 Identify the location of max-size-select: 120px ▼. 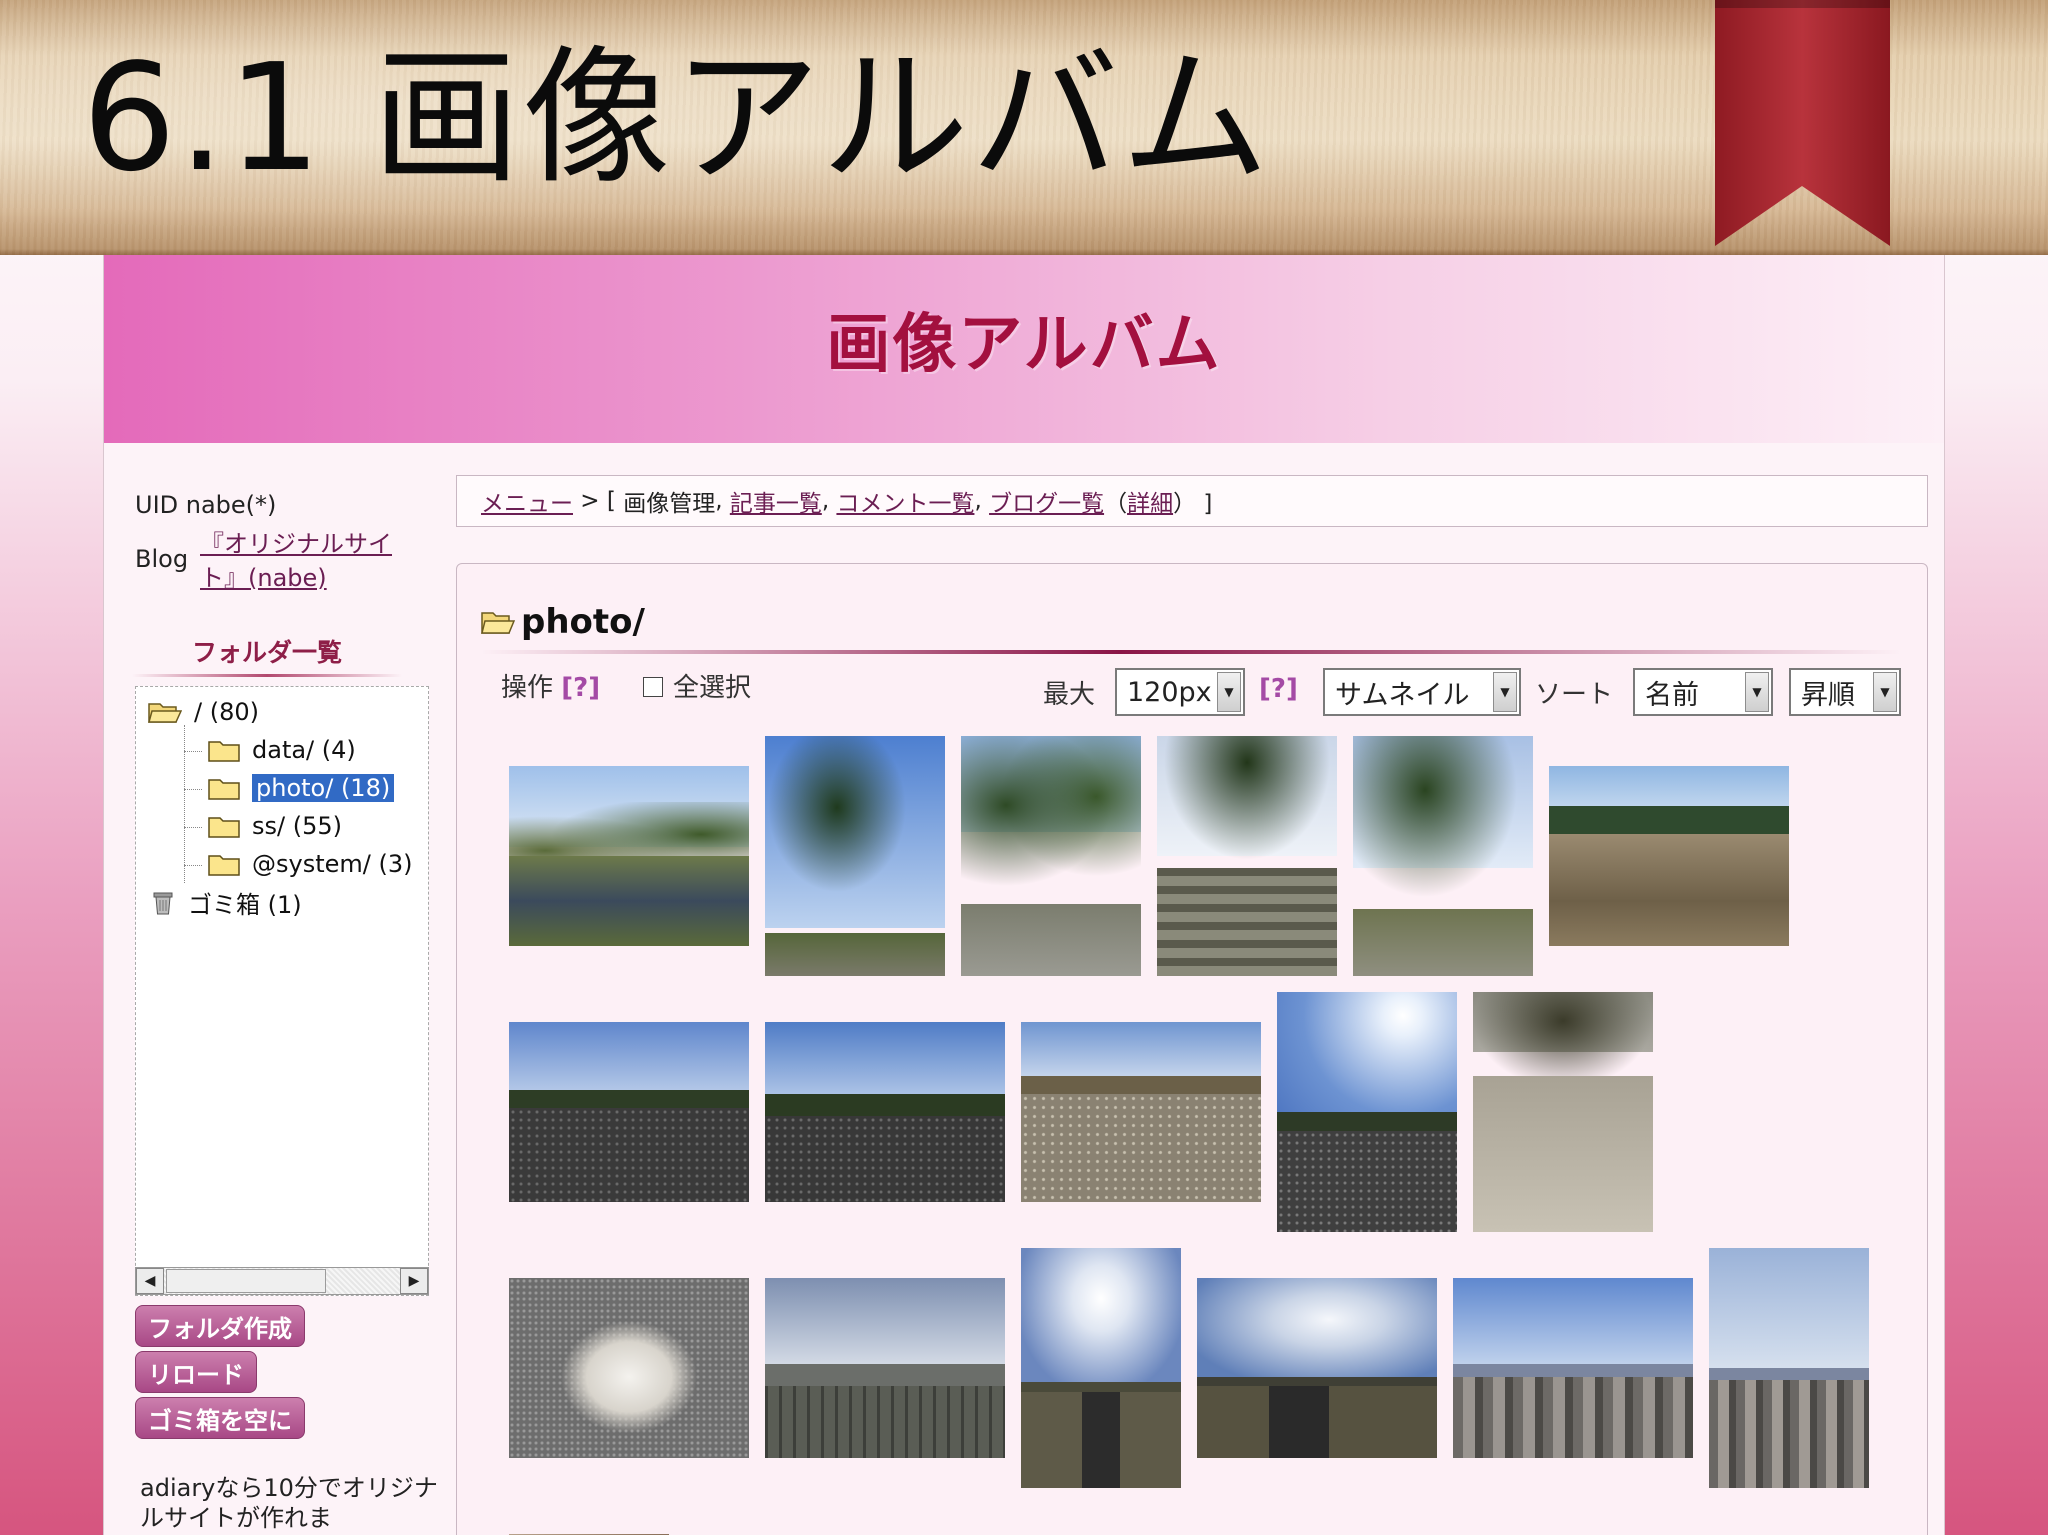
(1180, 692).